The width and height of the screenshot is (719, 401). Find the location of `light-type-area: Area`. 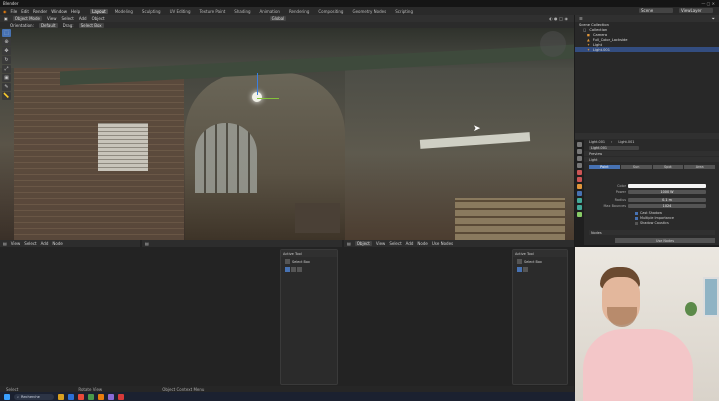

light-type-area: Area is located at coordinates (699, 166).